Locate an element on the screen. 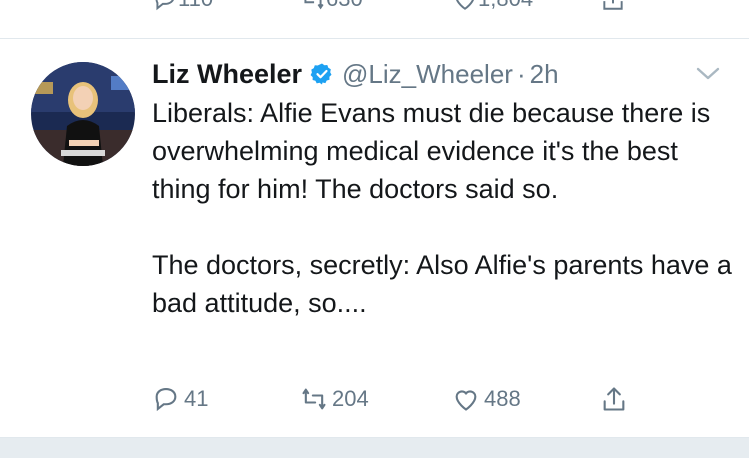 The width and height of the screenshot is (749, 458). prev-share-button is located at coordinates (613, 6).